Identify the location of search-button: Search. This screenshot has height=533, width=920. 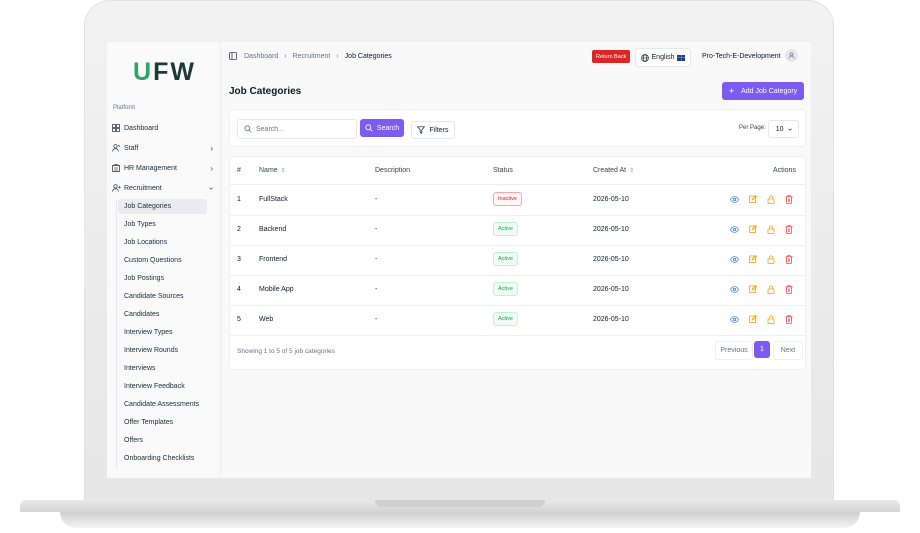
(382, 128).